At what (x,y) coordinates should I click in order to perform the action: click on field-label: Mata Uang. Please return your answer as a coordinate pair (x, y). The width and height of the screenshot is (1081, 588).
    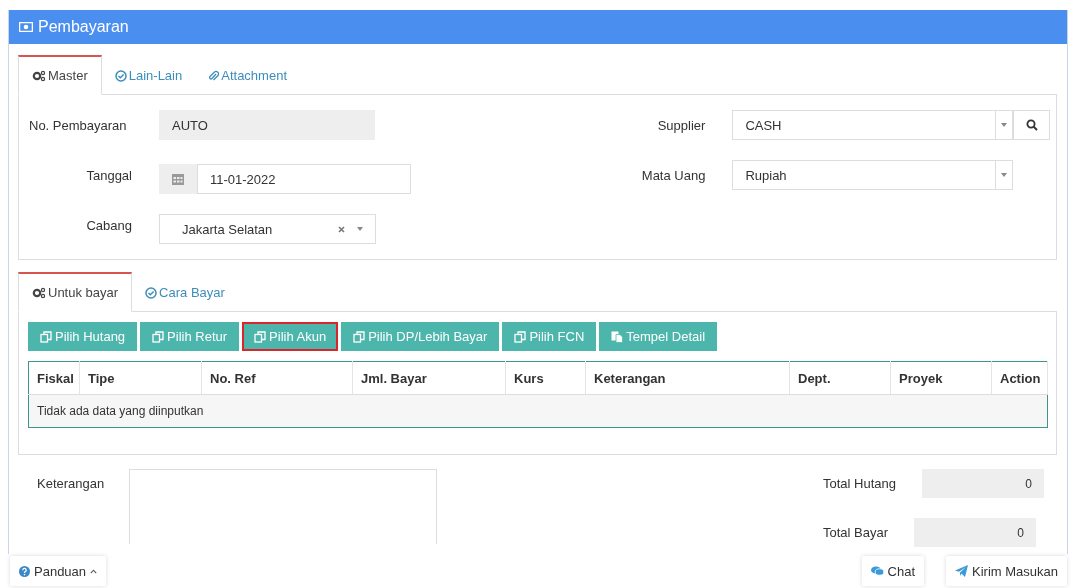
    Looking at the image, I should click on (673, 175).